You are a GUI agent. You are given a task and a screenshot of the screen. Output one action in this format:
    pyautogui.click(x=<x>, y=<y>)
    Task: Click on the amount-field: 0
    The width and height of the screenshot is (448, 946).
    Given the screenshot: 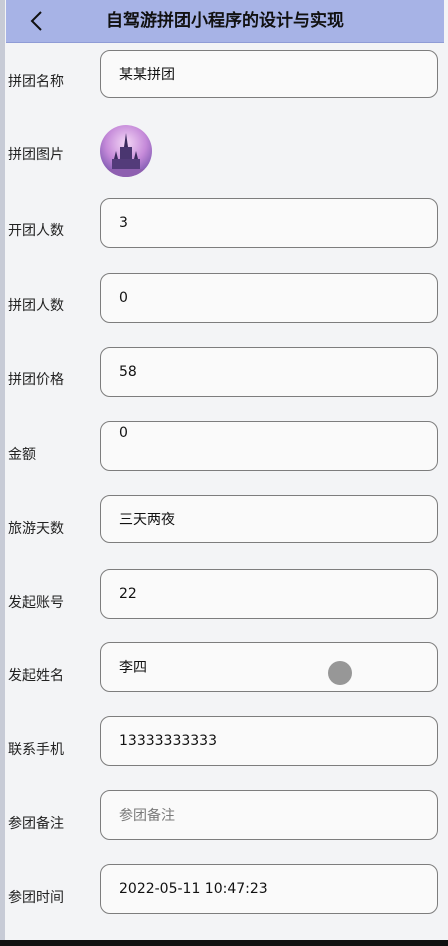 What is the action you would take?
    pyautogui.click(x=269, y=446)
    